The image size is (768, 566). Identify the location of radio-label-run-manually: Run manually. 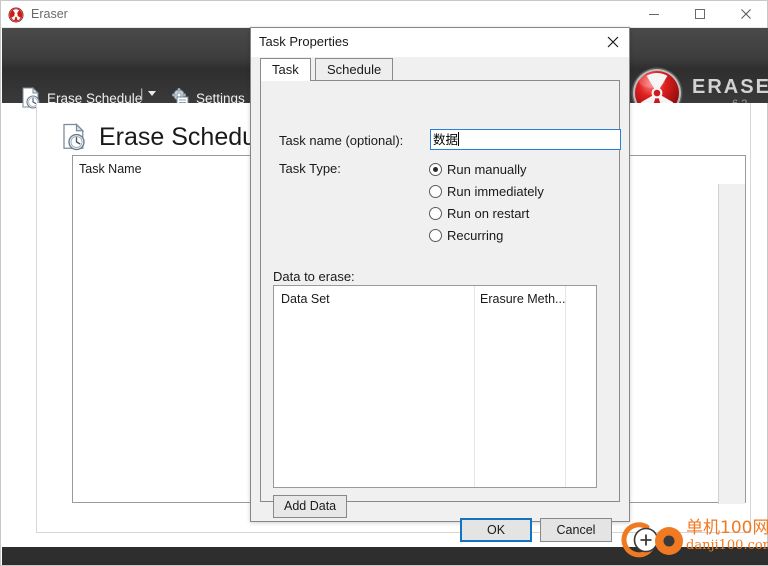
(487, 169).